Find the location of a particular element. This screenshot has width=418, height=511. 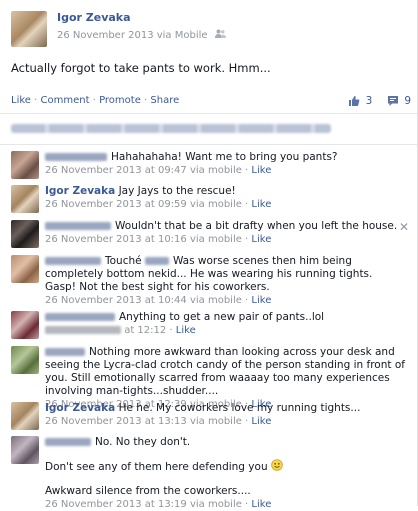

comment-time: 26 November 2013 at 09:59 via mobile is located at coordinates (143, 204).